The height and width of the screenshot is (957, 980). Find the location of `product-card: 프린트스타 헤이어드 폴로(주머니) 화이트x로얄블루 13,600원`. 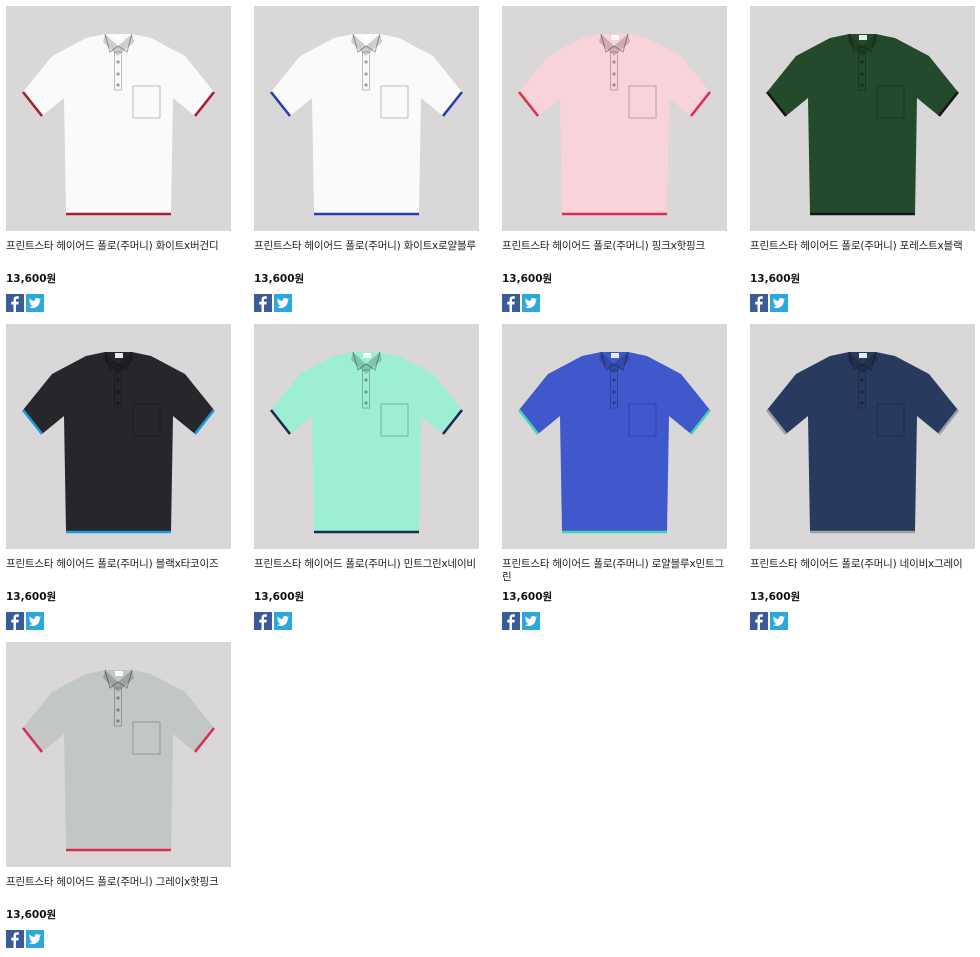

product-card: 프린트스타 헤이어드 폴로(주머니) 화이트x로얄블루 13,600원 is located at coordinates (366, 160).